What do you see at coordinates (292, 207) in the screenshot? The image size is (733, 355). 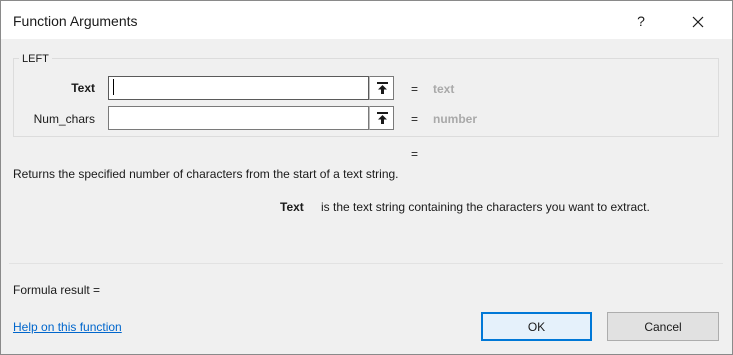 I see `current-argument-name: Text` at bounding box center [292, 207].